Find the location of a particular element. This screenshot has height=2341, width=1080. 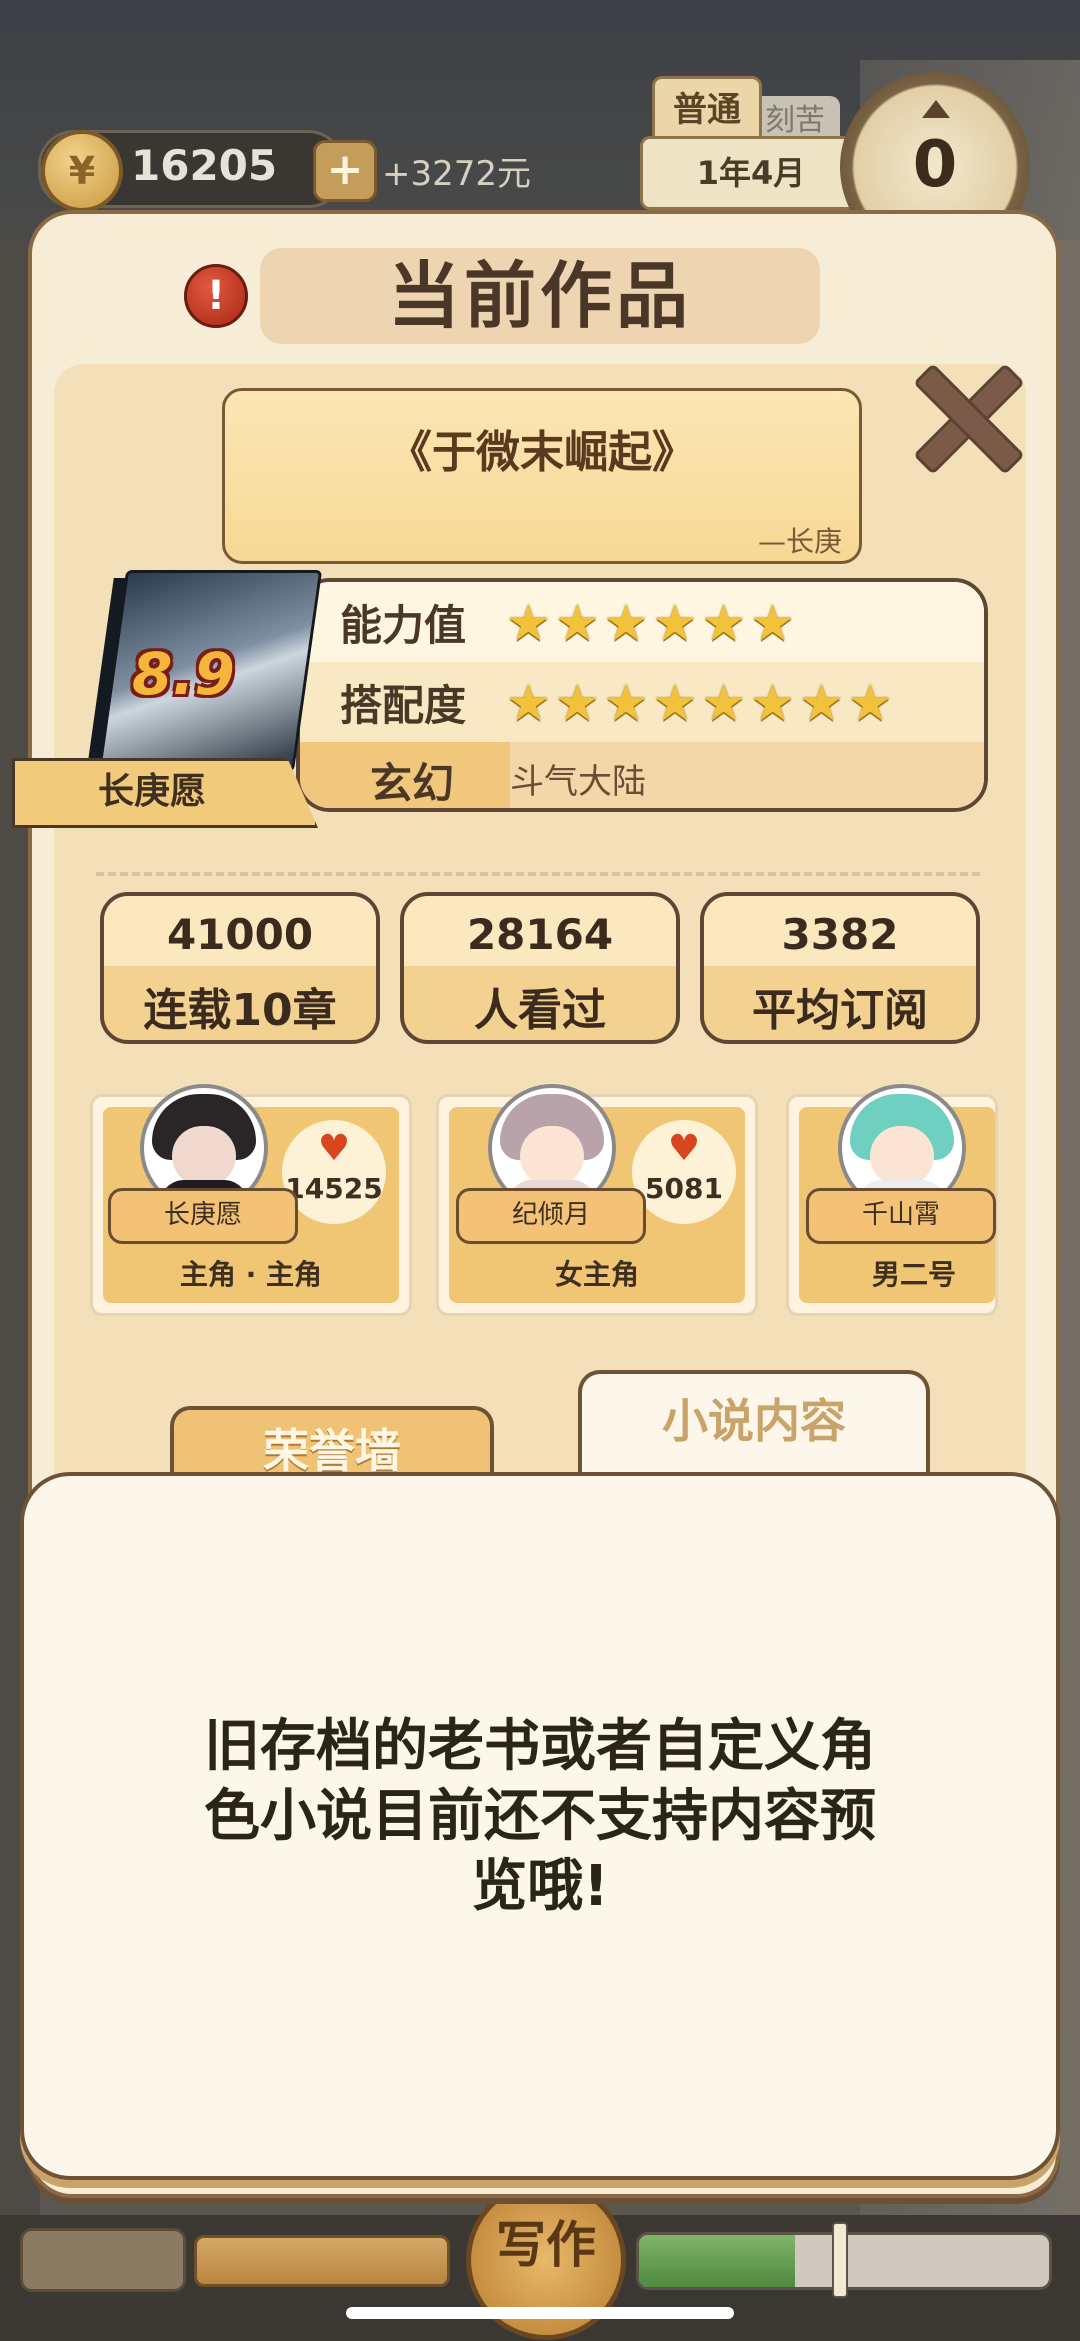

progress-marker is located at coordinates (840, 2260).